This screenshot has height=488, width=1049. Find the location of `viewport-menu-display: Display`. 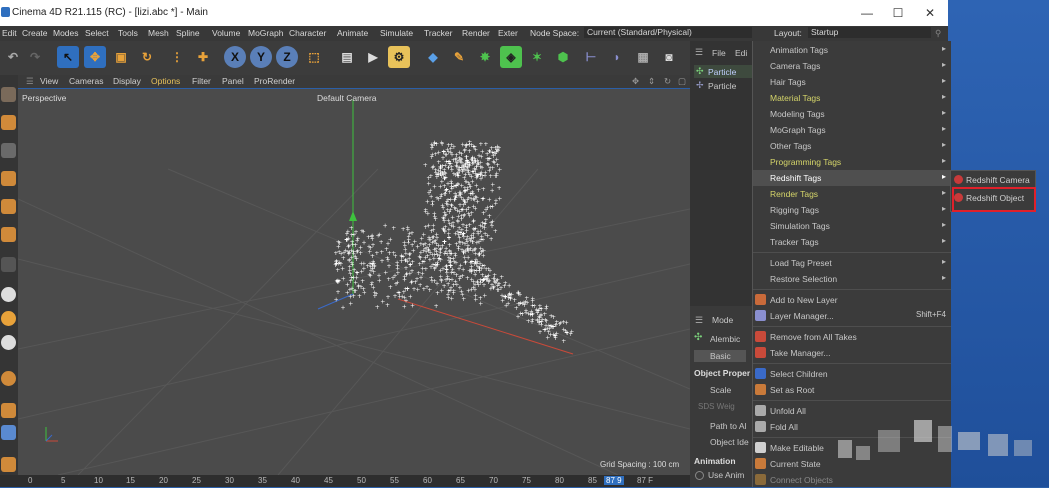

viewport-menu-display: Display is located at coordinates (127, 81).